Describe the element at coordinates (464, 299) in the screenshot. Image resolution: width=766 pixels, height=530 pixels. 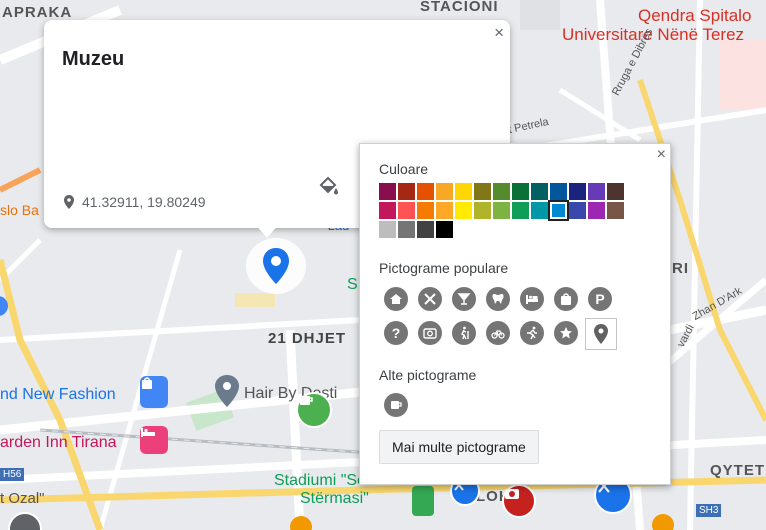
I see `bar-icon` at that location.